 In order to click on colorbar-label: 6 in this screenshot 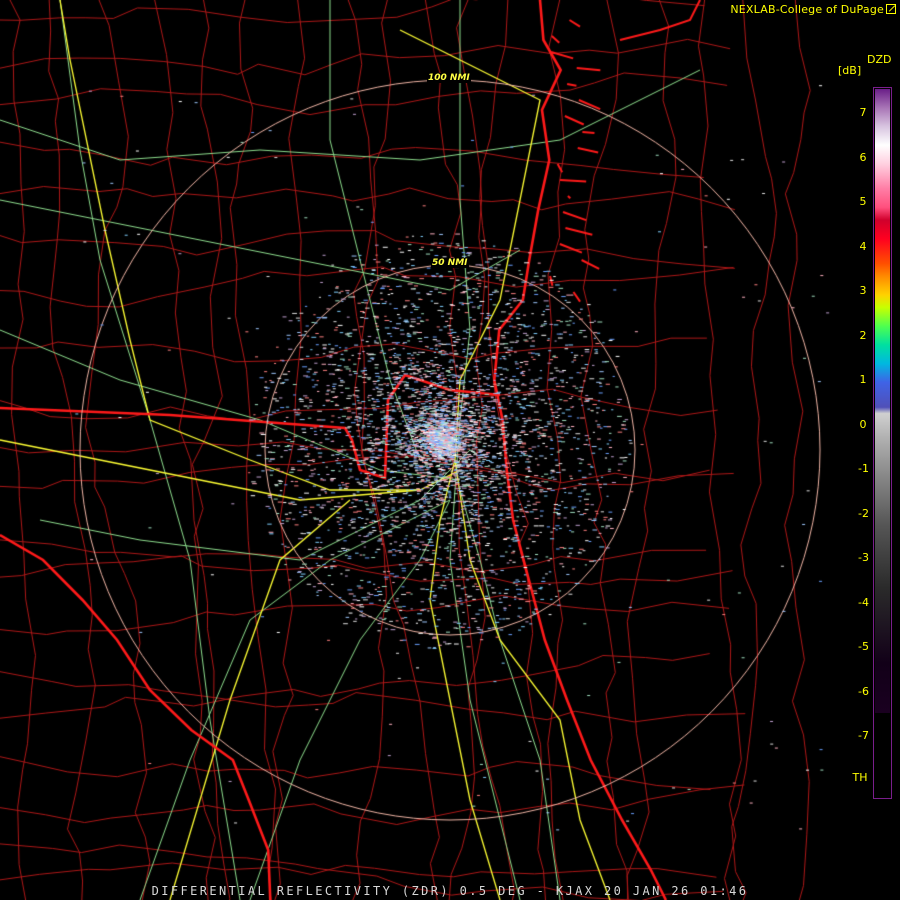, I will do `click(863, 157)`.